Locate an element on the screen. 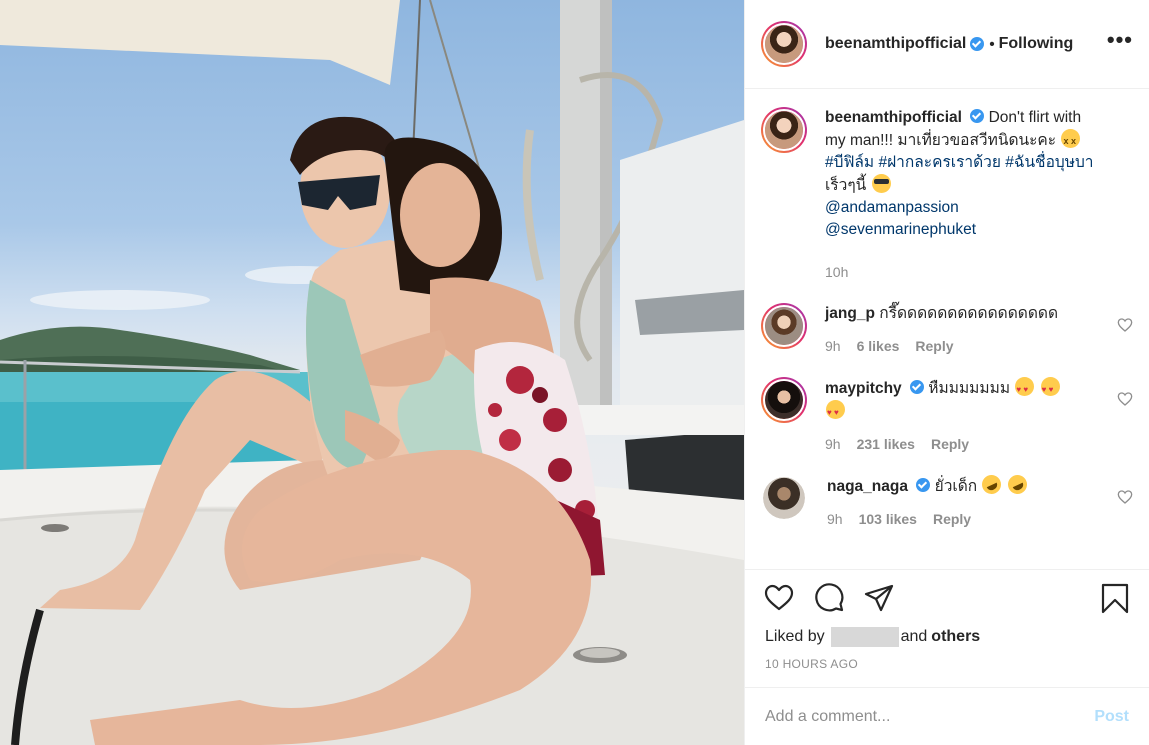 The height and width of the screenshot is (745, 1149). redacted-username is located at coordinates (864, 637).